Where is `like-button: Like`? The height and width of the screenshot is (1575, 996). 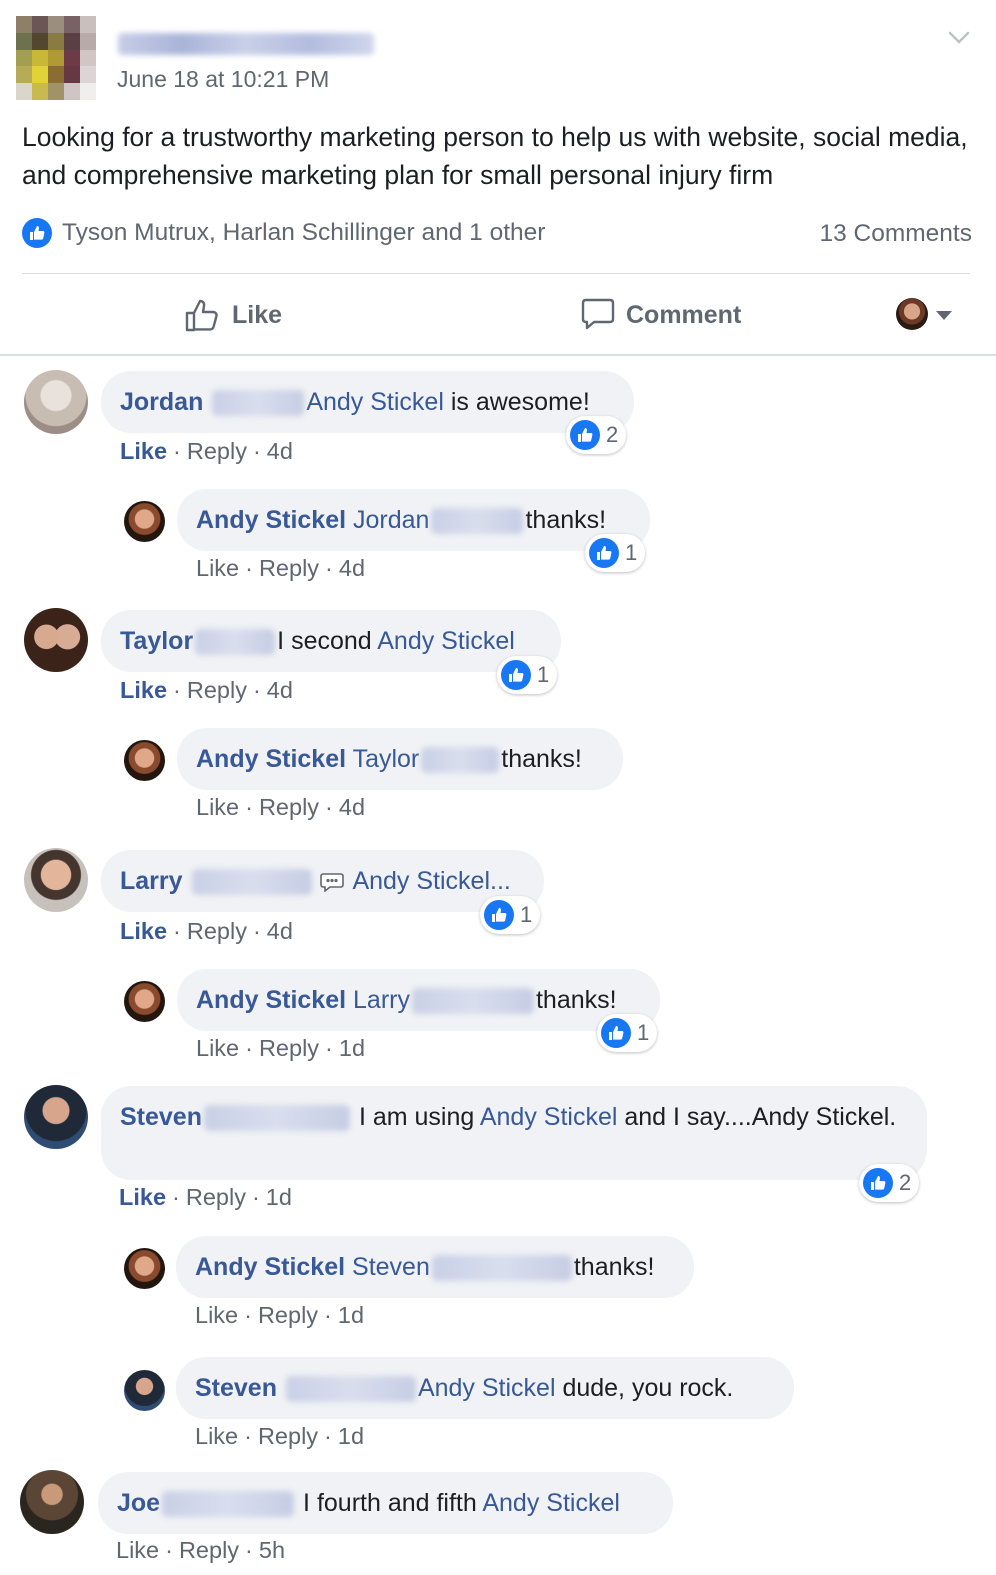
like-button: Like is located at coordinates (233, 315).